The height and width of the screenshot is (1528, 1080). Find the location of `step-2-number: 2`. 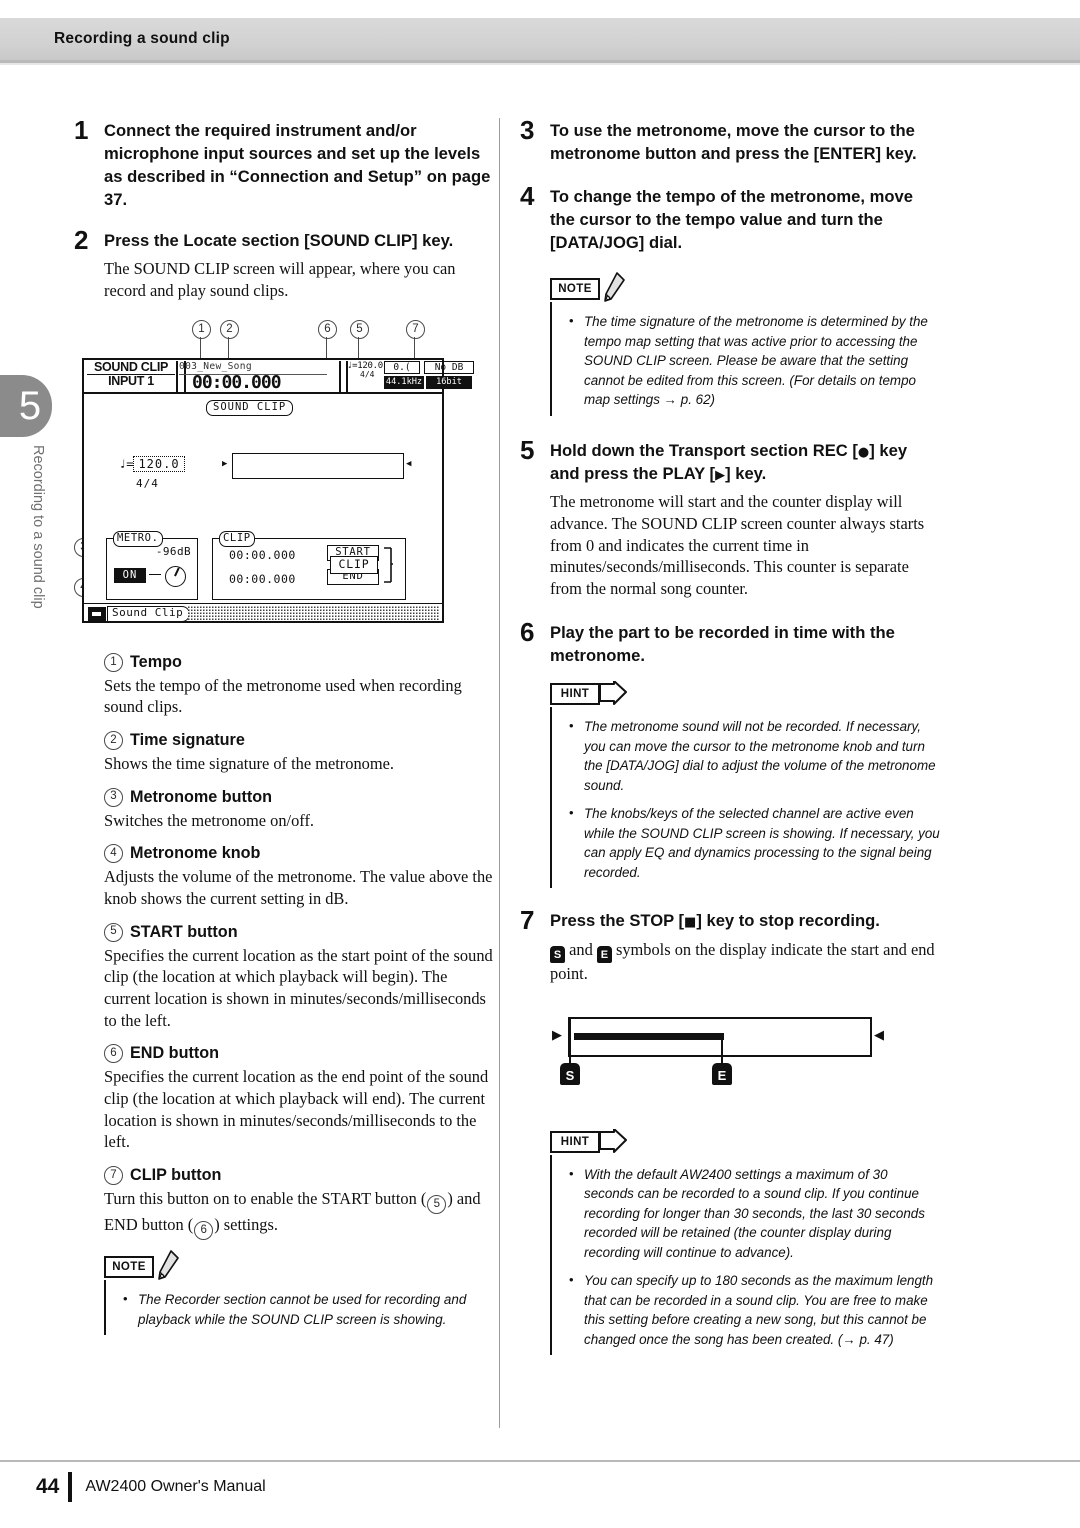

step-2-number: 2 is located at coordinates (81, 239).